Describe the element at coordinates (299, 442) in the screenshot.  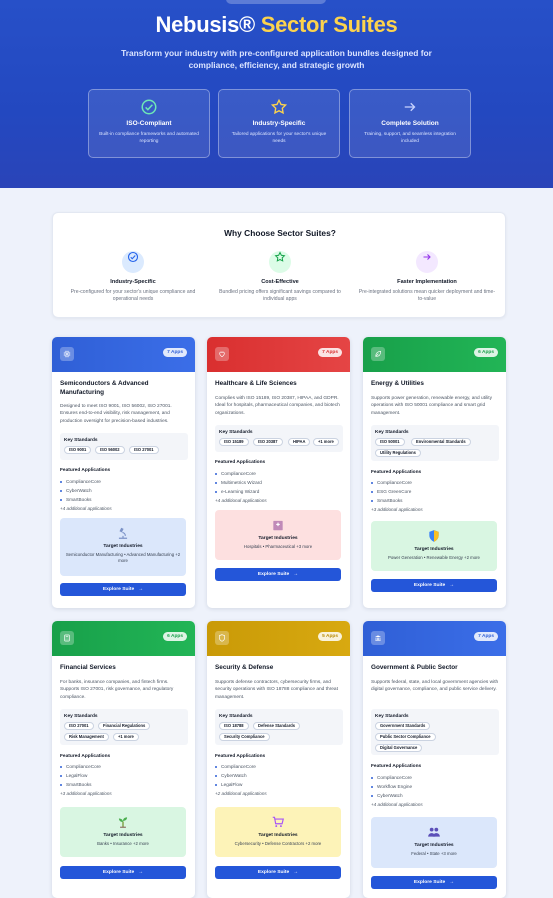
I see `standard-chip: HIPAA` at that location.